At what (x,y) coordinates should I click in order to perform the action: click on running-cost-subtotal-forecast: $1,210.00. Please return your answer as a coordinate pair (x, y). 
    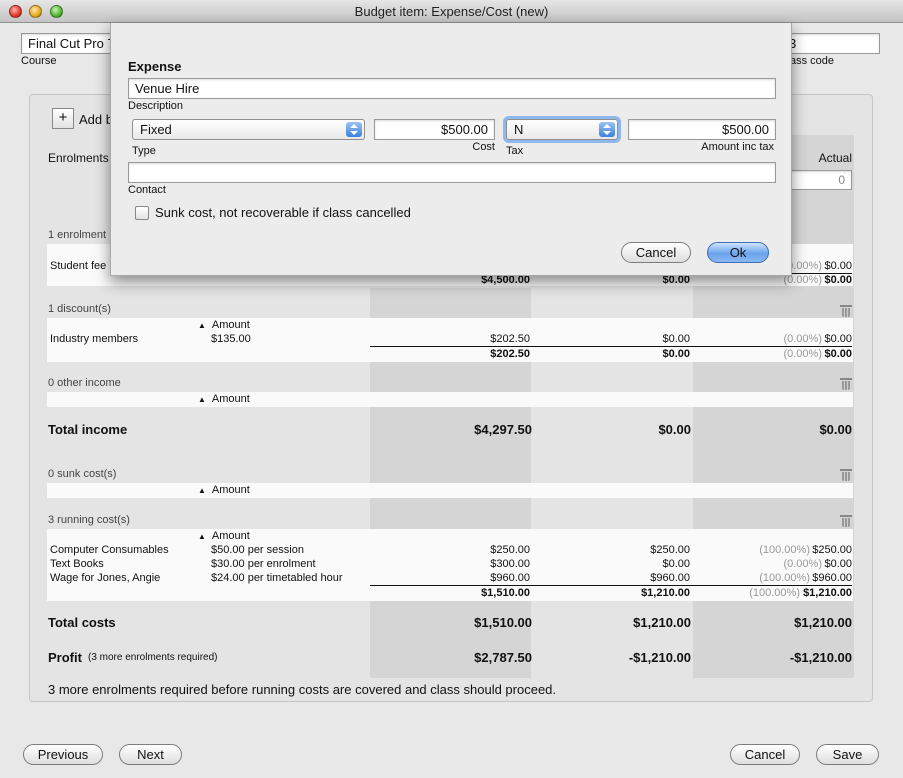
    Looking at the image, I should click on (665, 593).